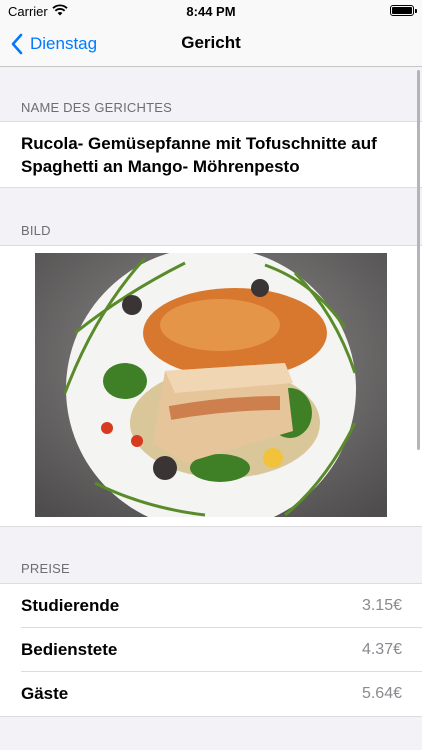  What do you see at coordinates (45, 693) in the screenshot?
I see `price-label: Gäste` at bounding box center [45, 693].